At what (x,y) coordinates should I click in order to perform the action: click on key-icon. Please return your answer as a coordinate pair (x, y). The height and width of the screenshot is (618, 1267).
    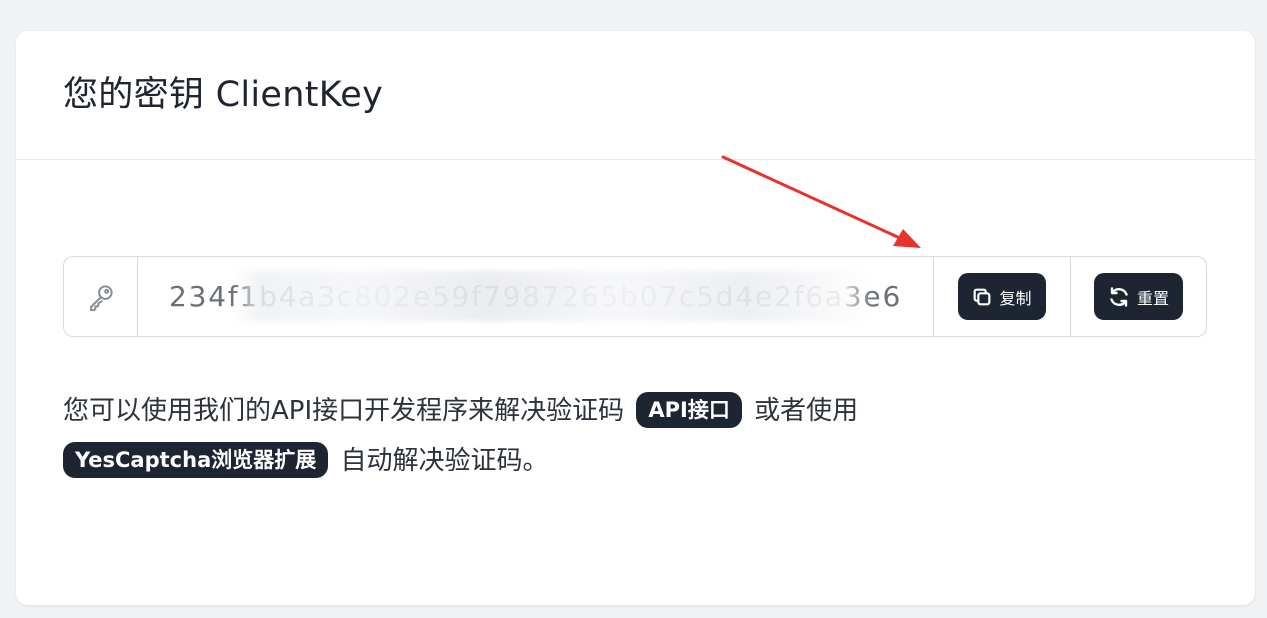
    Looking at the image, I should click on (101, 296).